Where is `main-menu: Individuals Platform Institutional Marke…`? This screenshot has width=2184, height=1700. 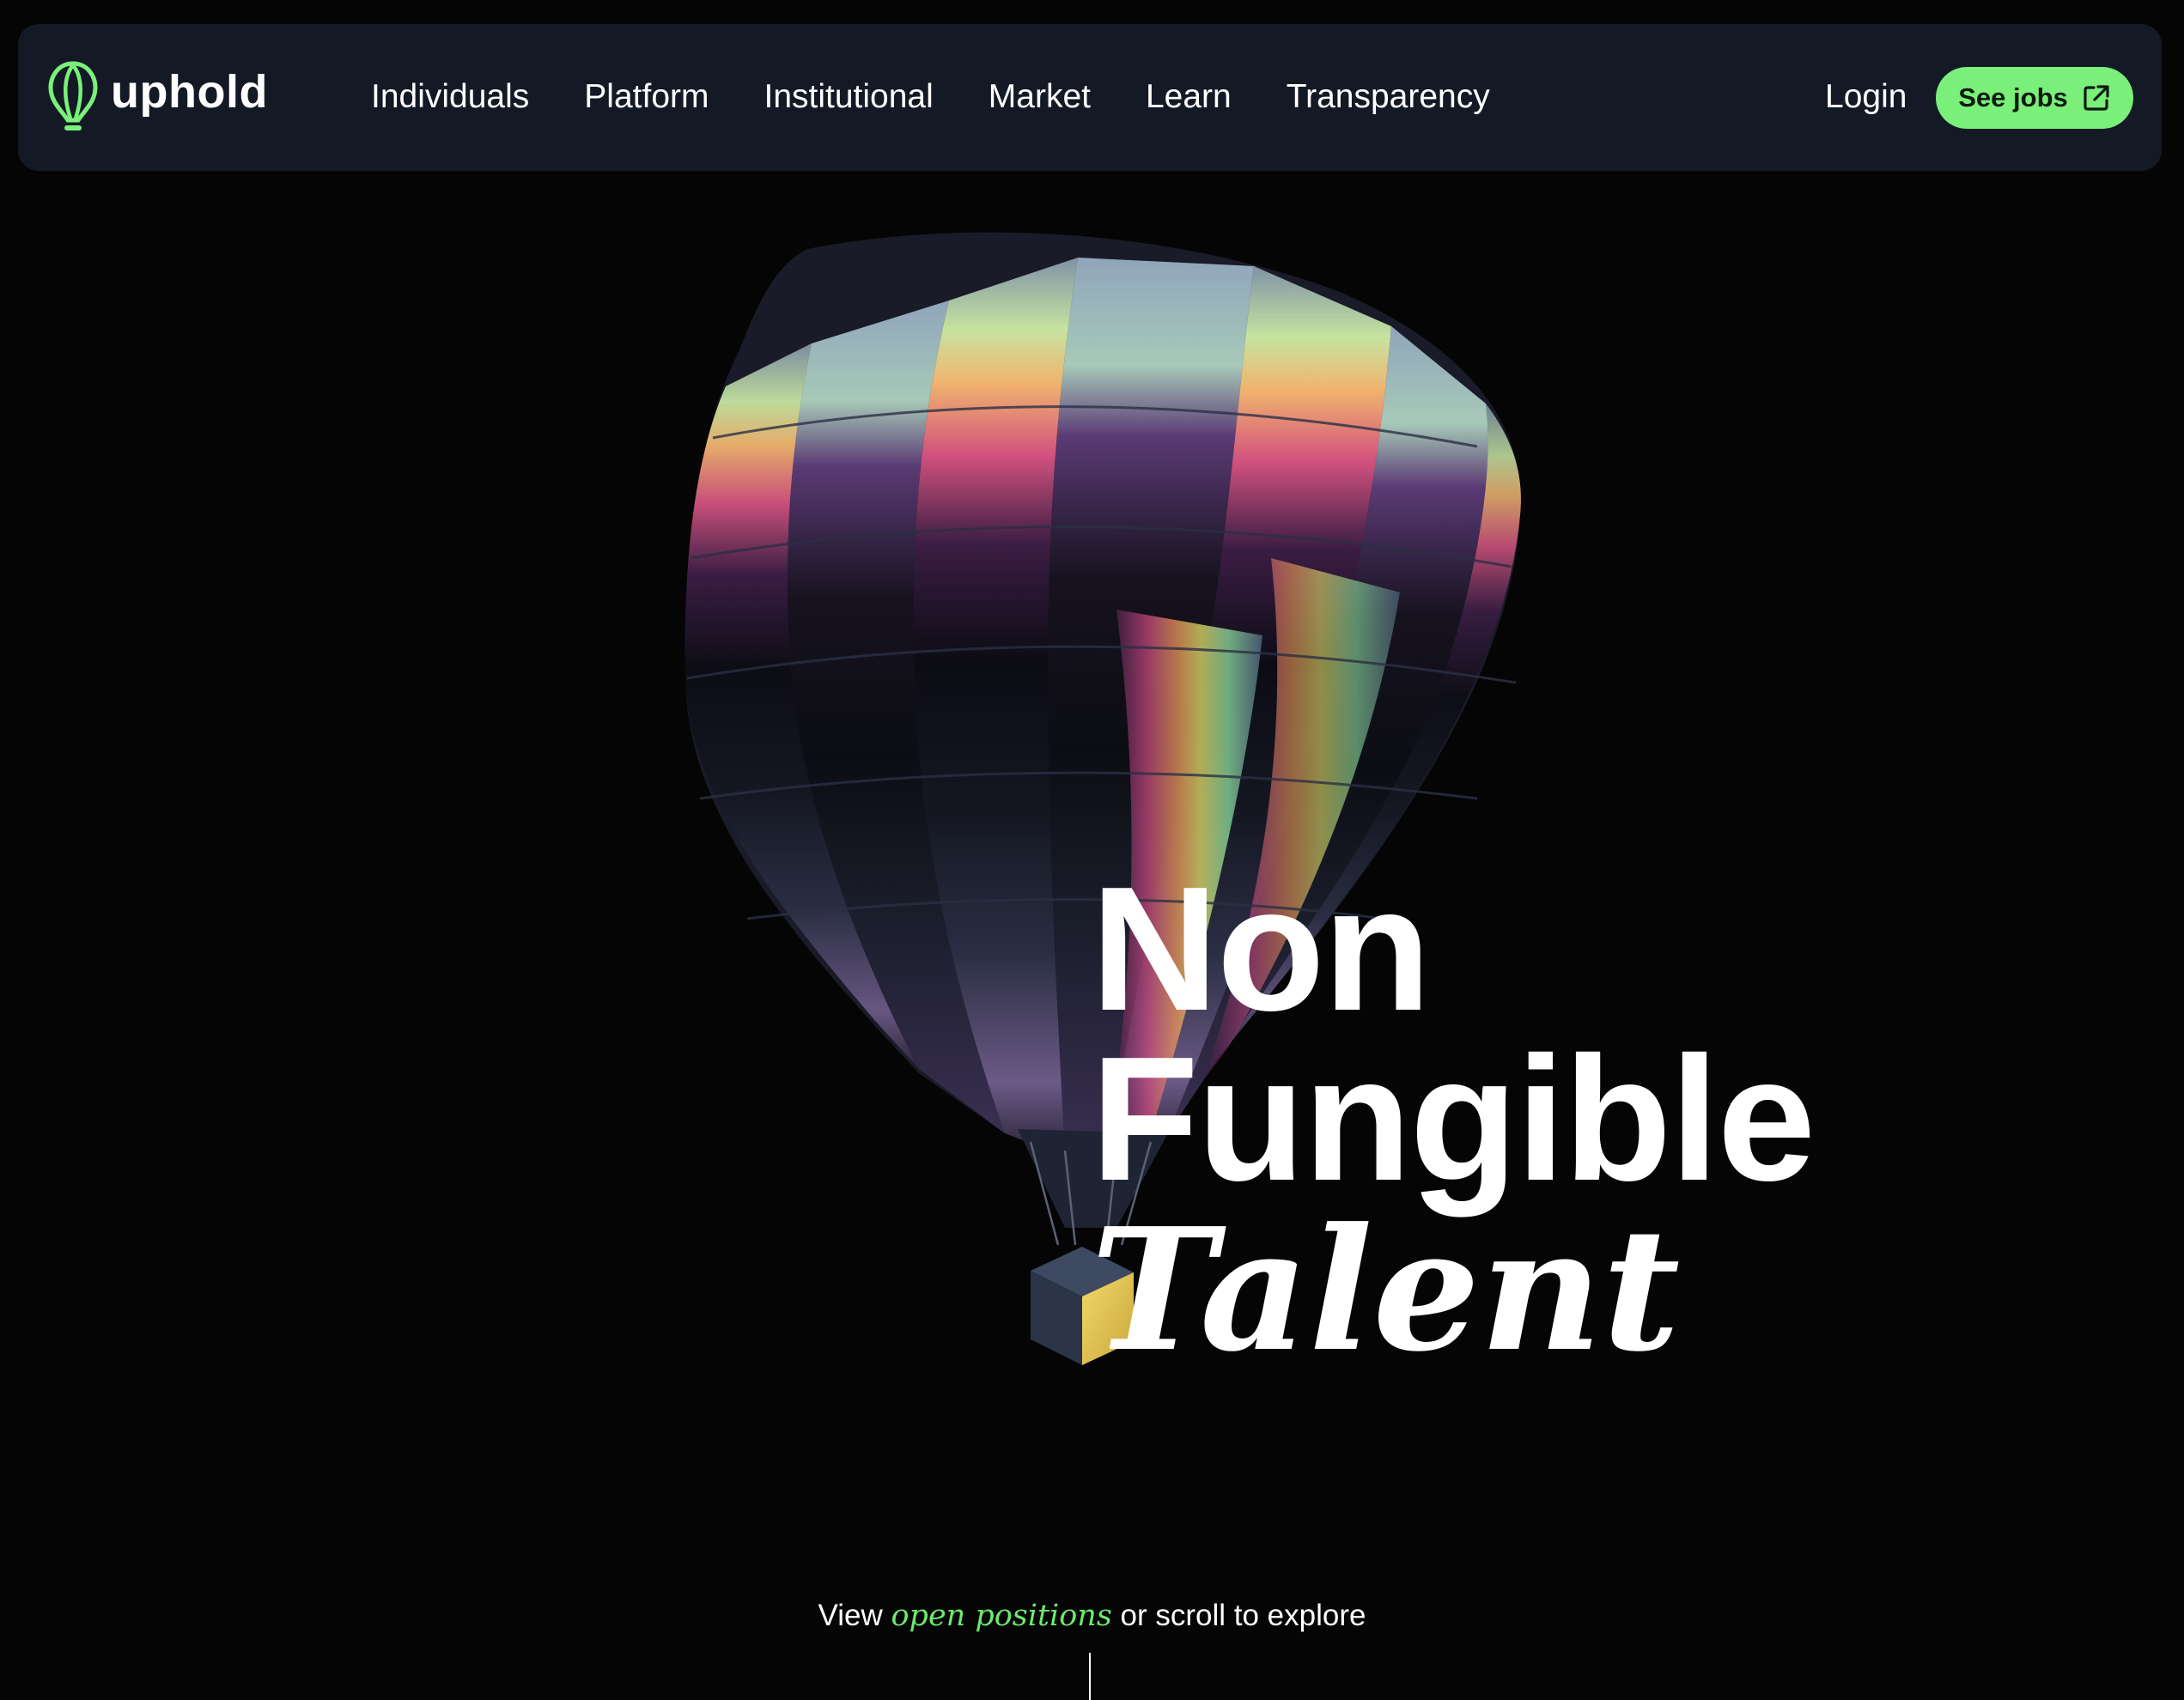 main-menu: Individuals Platform Institutional Marke… is located at coordinates (958, 97).